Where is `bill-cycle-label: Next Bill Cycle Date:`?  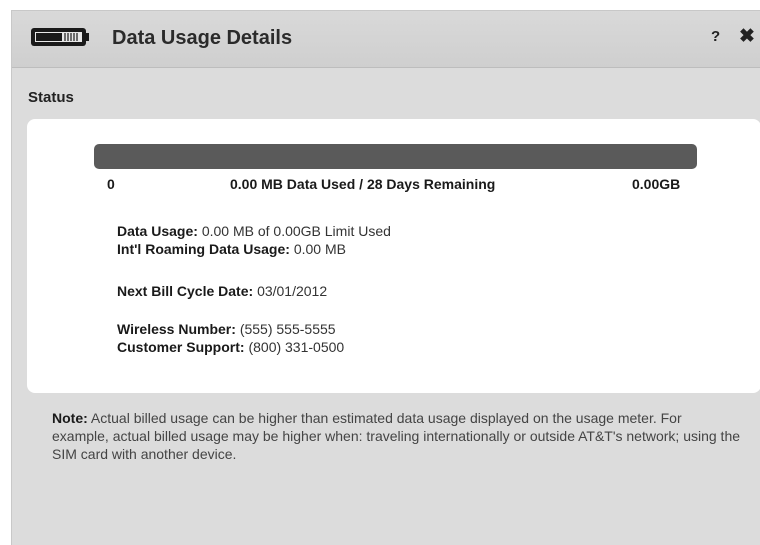 bill-cycle-label: Next Bill Cycle Date: is located at coordinates (185, 291).